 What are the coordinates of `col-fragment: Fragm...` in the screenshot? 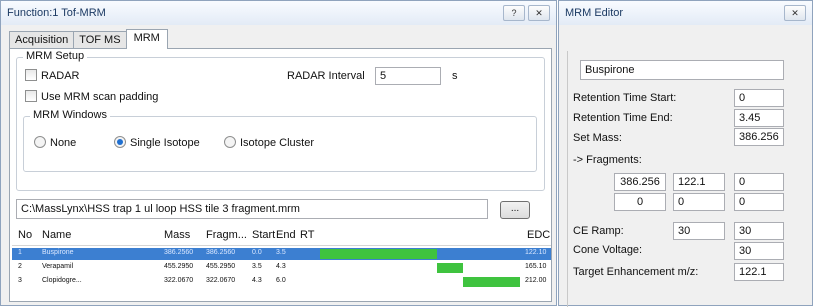 It's located at (226, 235).